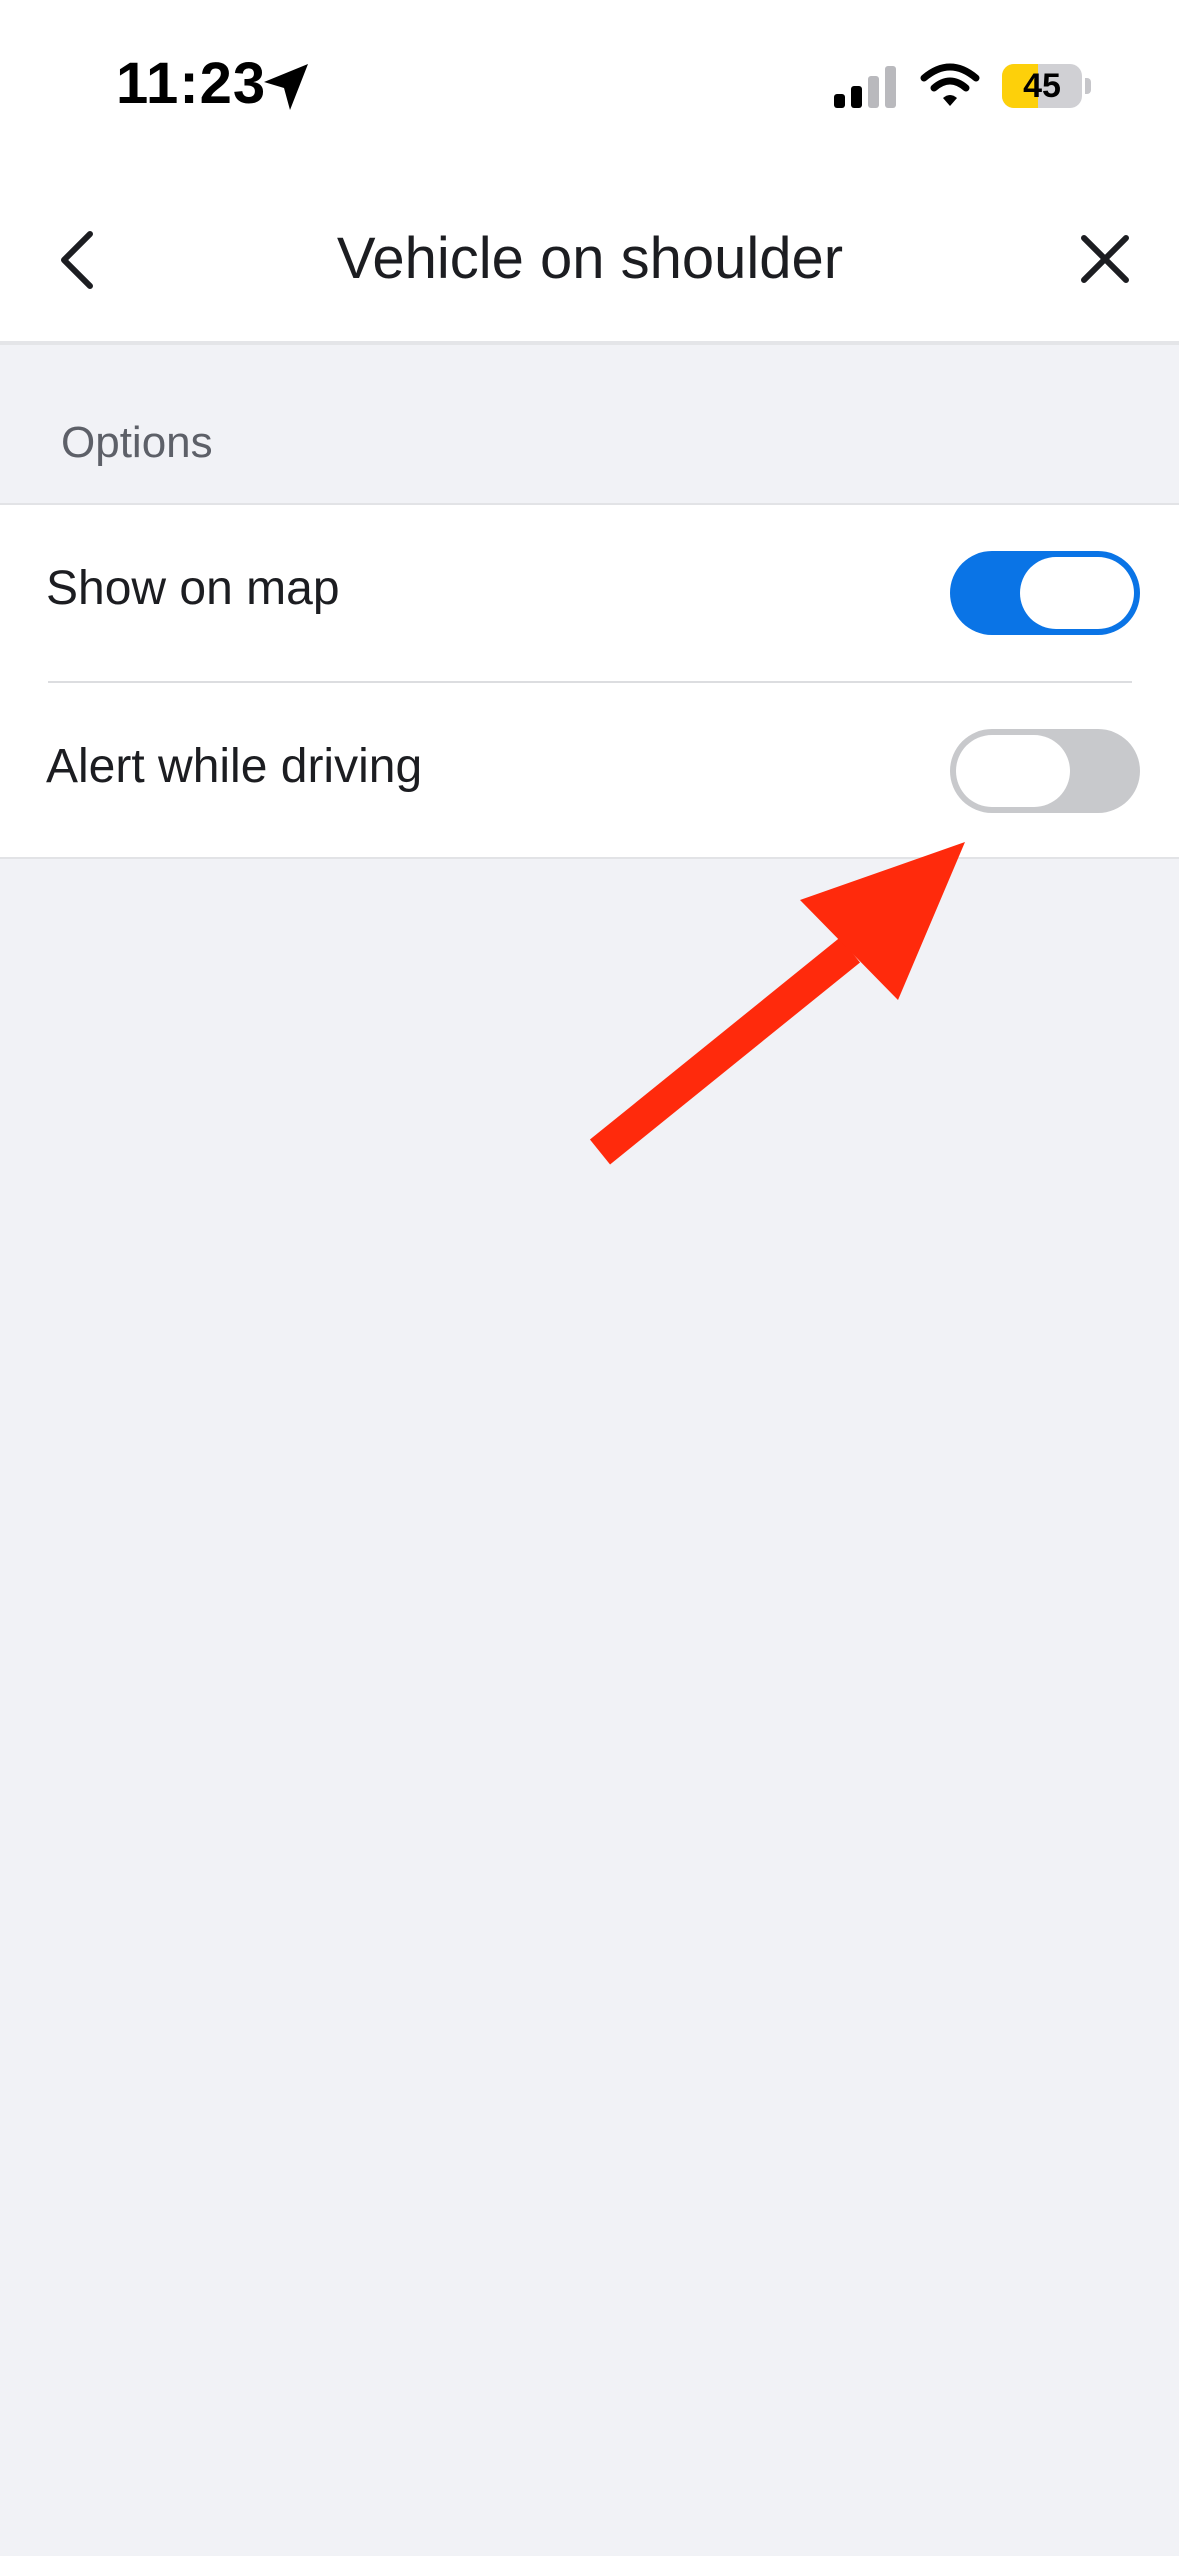  I want to click on battery-icon: 45, so click(1042, 86).